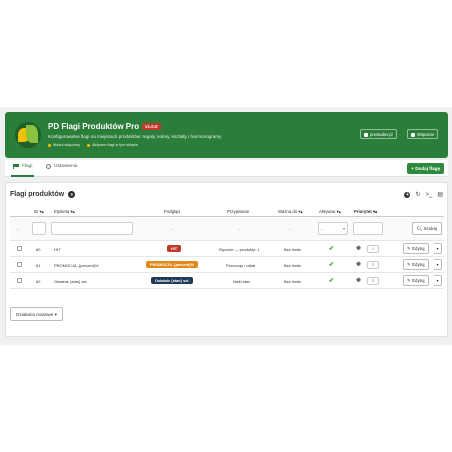  What do you see at coordinates (419, 228) in the screenshot?
I see `search-icon: 🔍︎` at bounding box center [419, 228].